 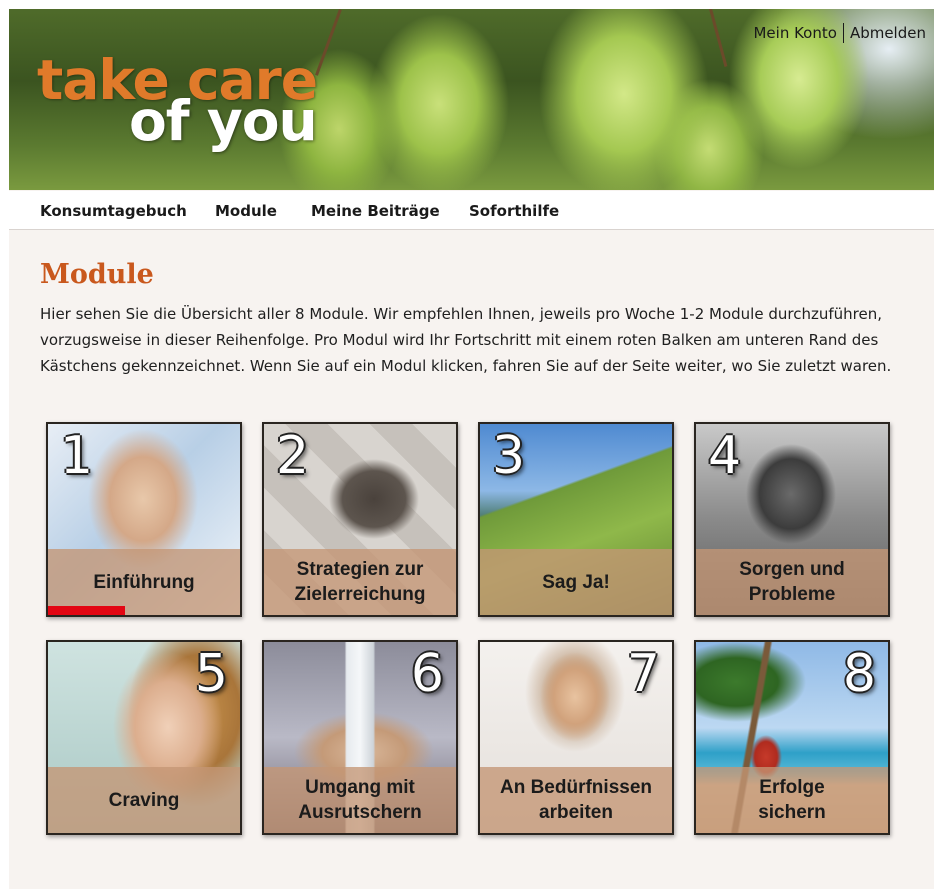 I want to click on module-number: 4, so click(x=725, y=456).